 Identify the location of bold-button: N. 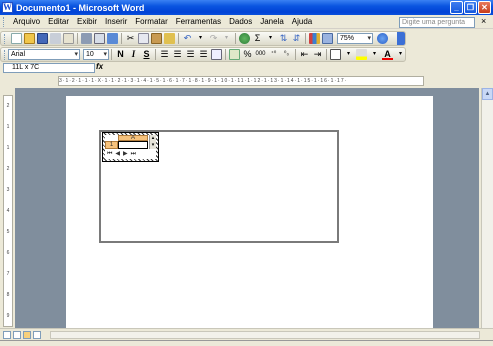
(120, 54).